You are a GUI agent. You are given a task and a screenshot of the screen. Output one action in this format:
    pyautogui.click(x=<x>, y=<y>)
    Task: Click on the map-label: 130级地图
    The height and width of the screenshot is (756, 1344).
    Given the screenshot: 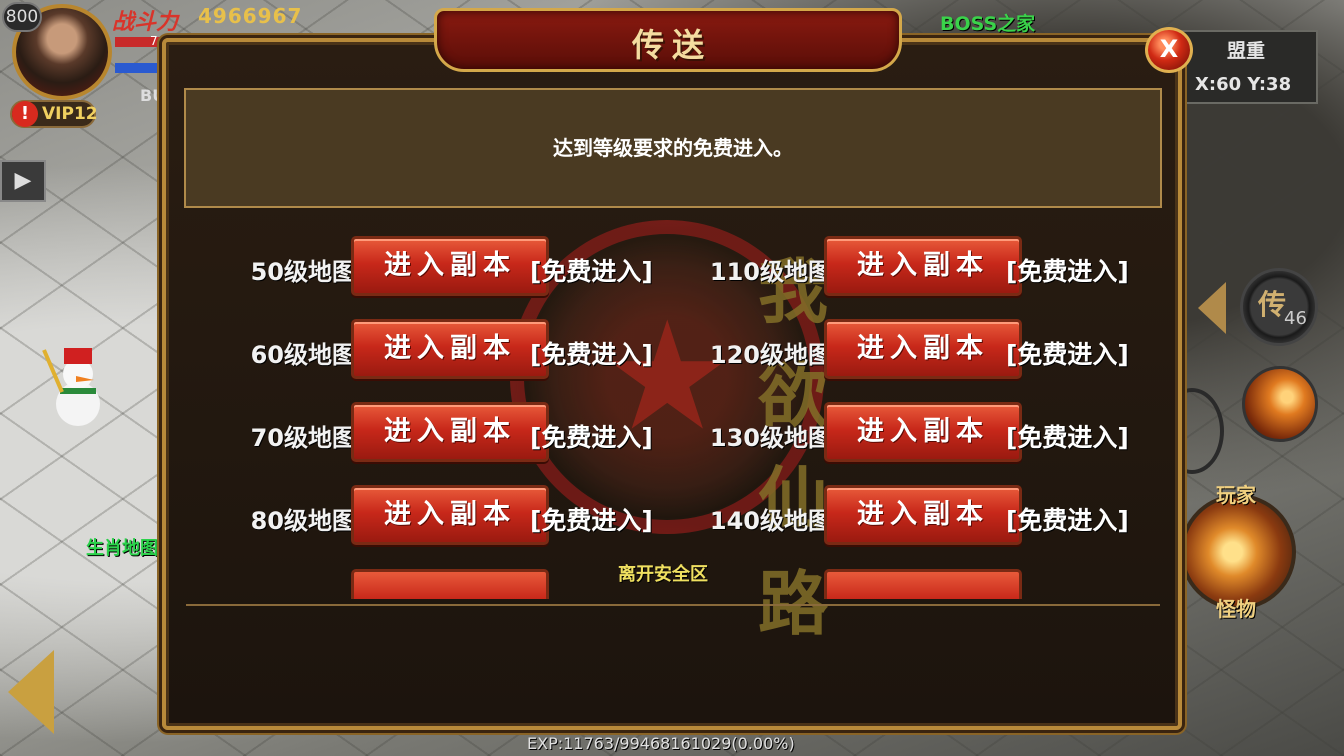 What is the action you would take?
    pyautogui.click(x=770, y=438)
    